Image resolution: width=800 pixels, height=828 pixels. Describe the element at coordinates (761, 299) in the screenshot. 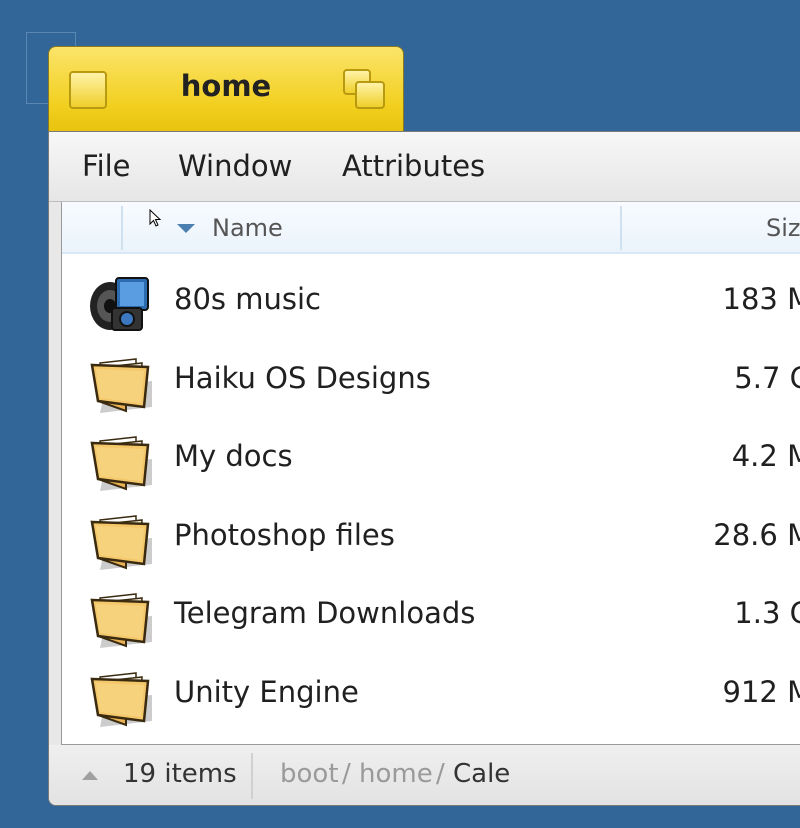

I see `file-size: 183 MB` at that location.